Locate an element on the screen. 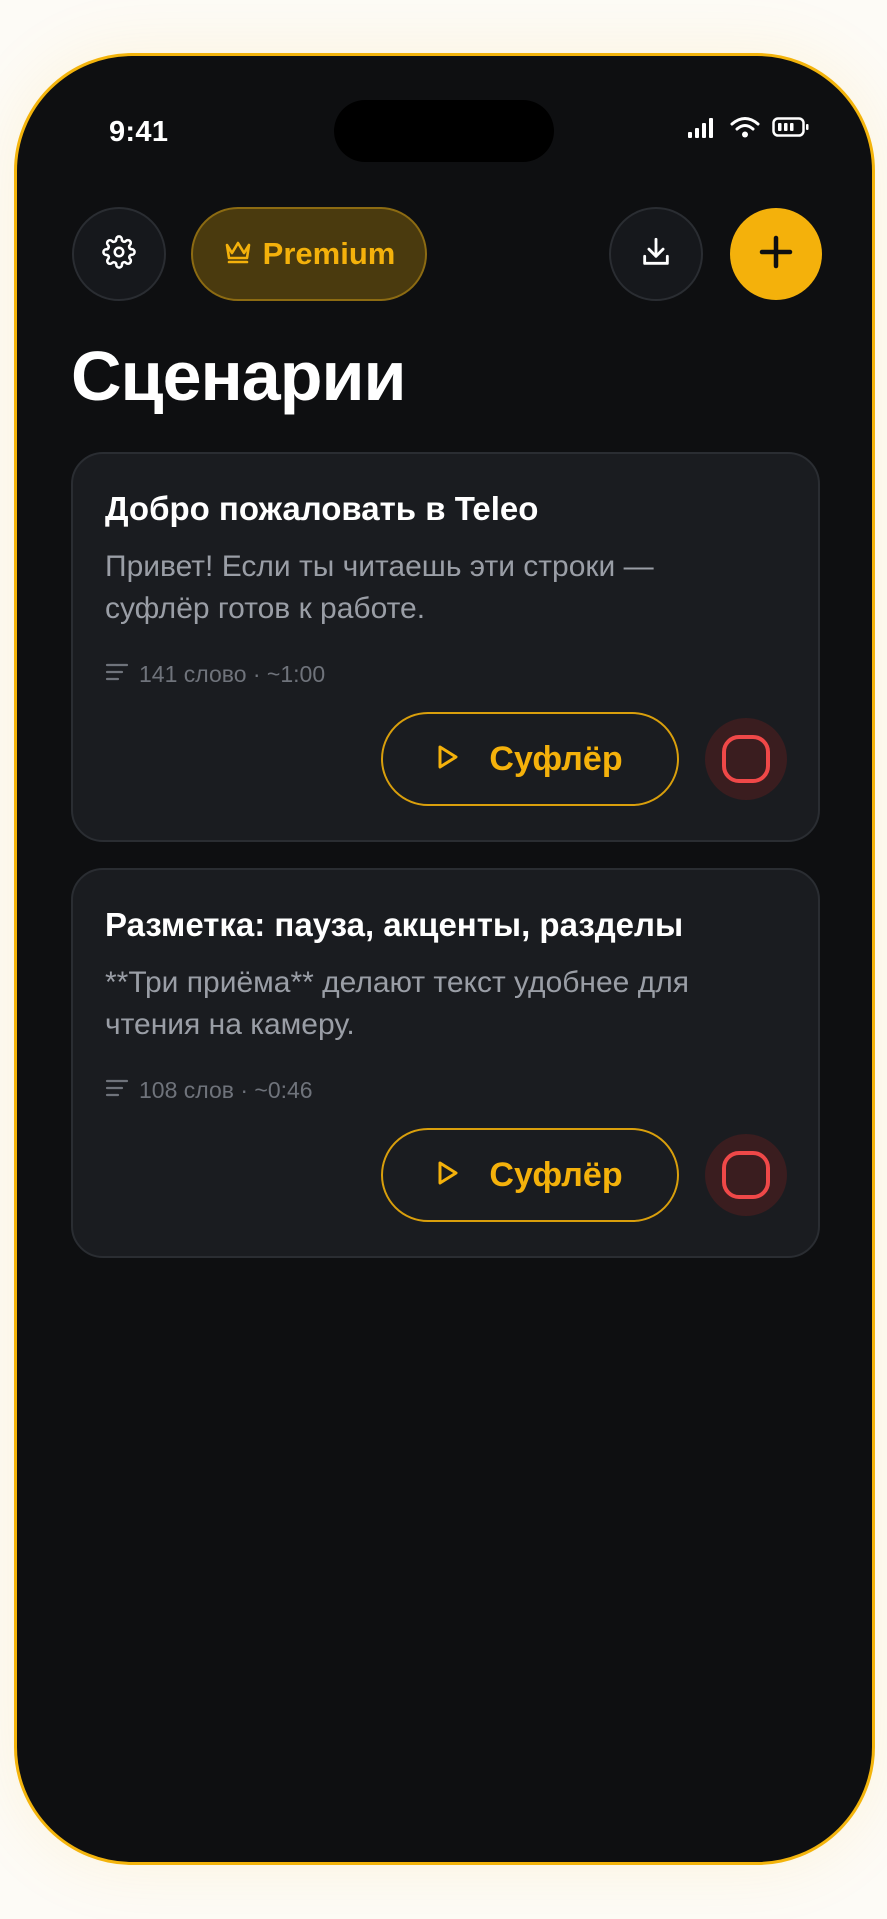 The width and height of the screenshot is (887, 1919). premium-label: Premium is located at coordinates (329, 253).